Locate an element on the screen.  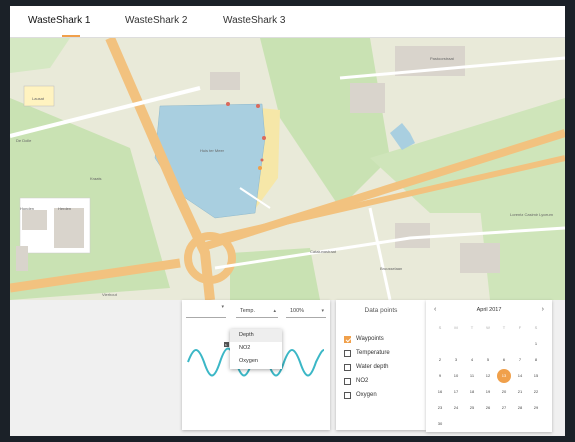
checkbox-label: Waypoints is located at coordinates (370, 339).